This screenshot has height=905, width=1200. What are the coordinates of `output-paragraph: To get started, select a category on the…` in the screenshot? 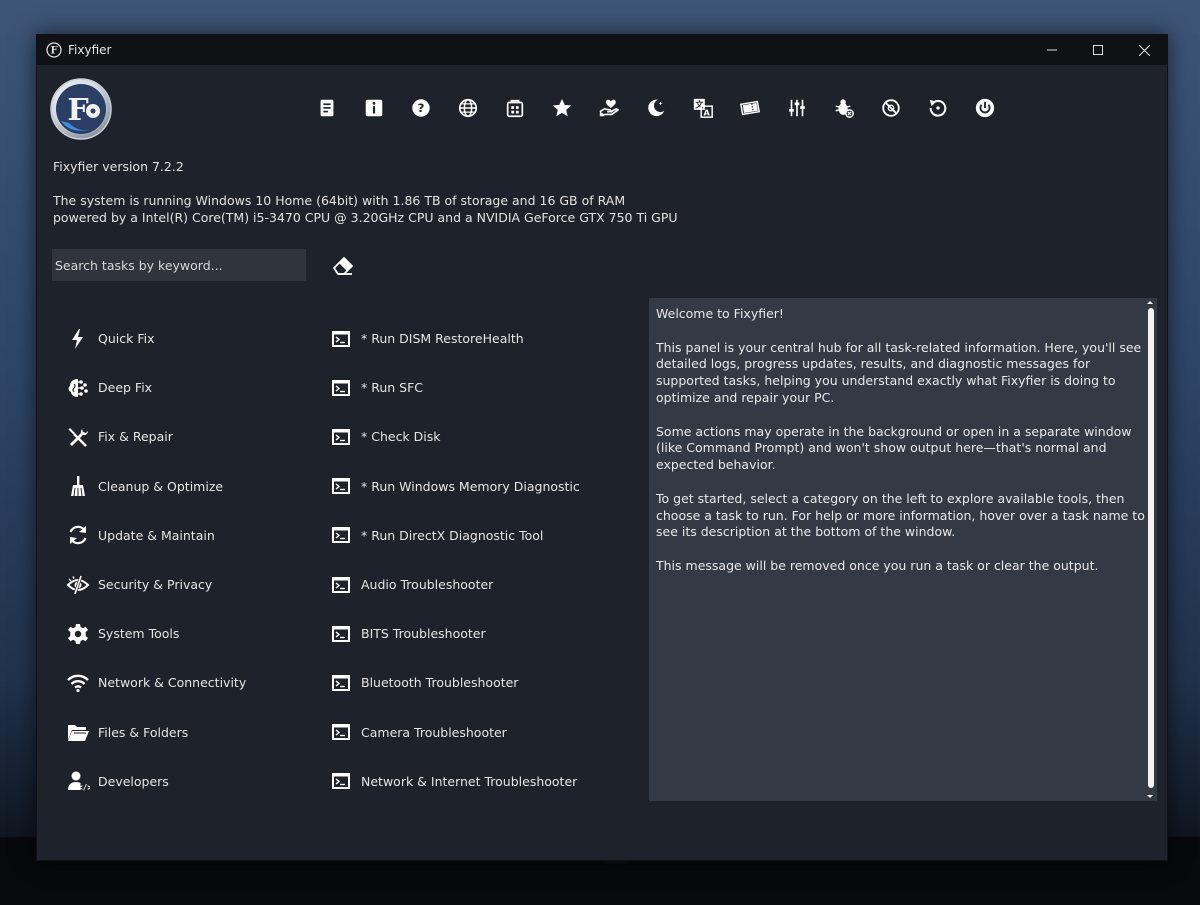 It's located at (900, 515).